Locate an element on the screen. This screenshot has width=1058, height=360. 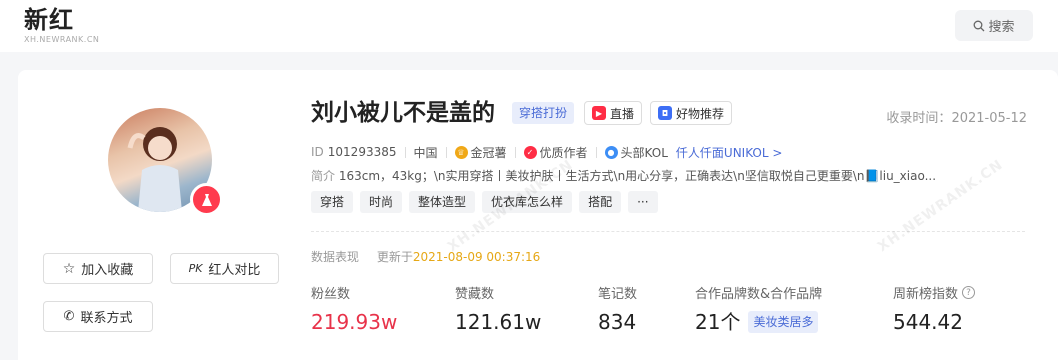
logo: 新红 XH.NEWRANK.CN is located at coordinates (61, 25).